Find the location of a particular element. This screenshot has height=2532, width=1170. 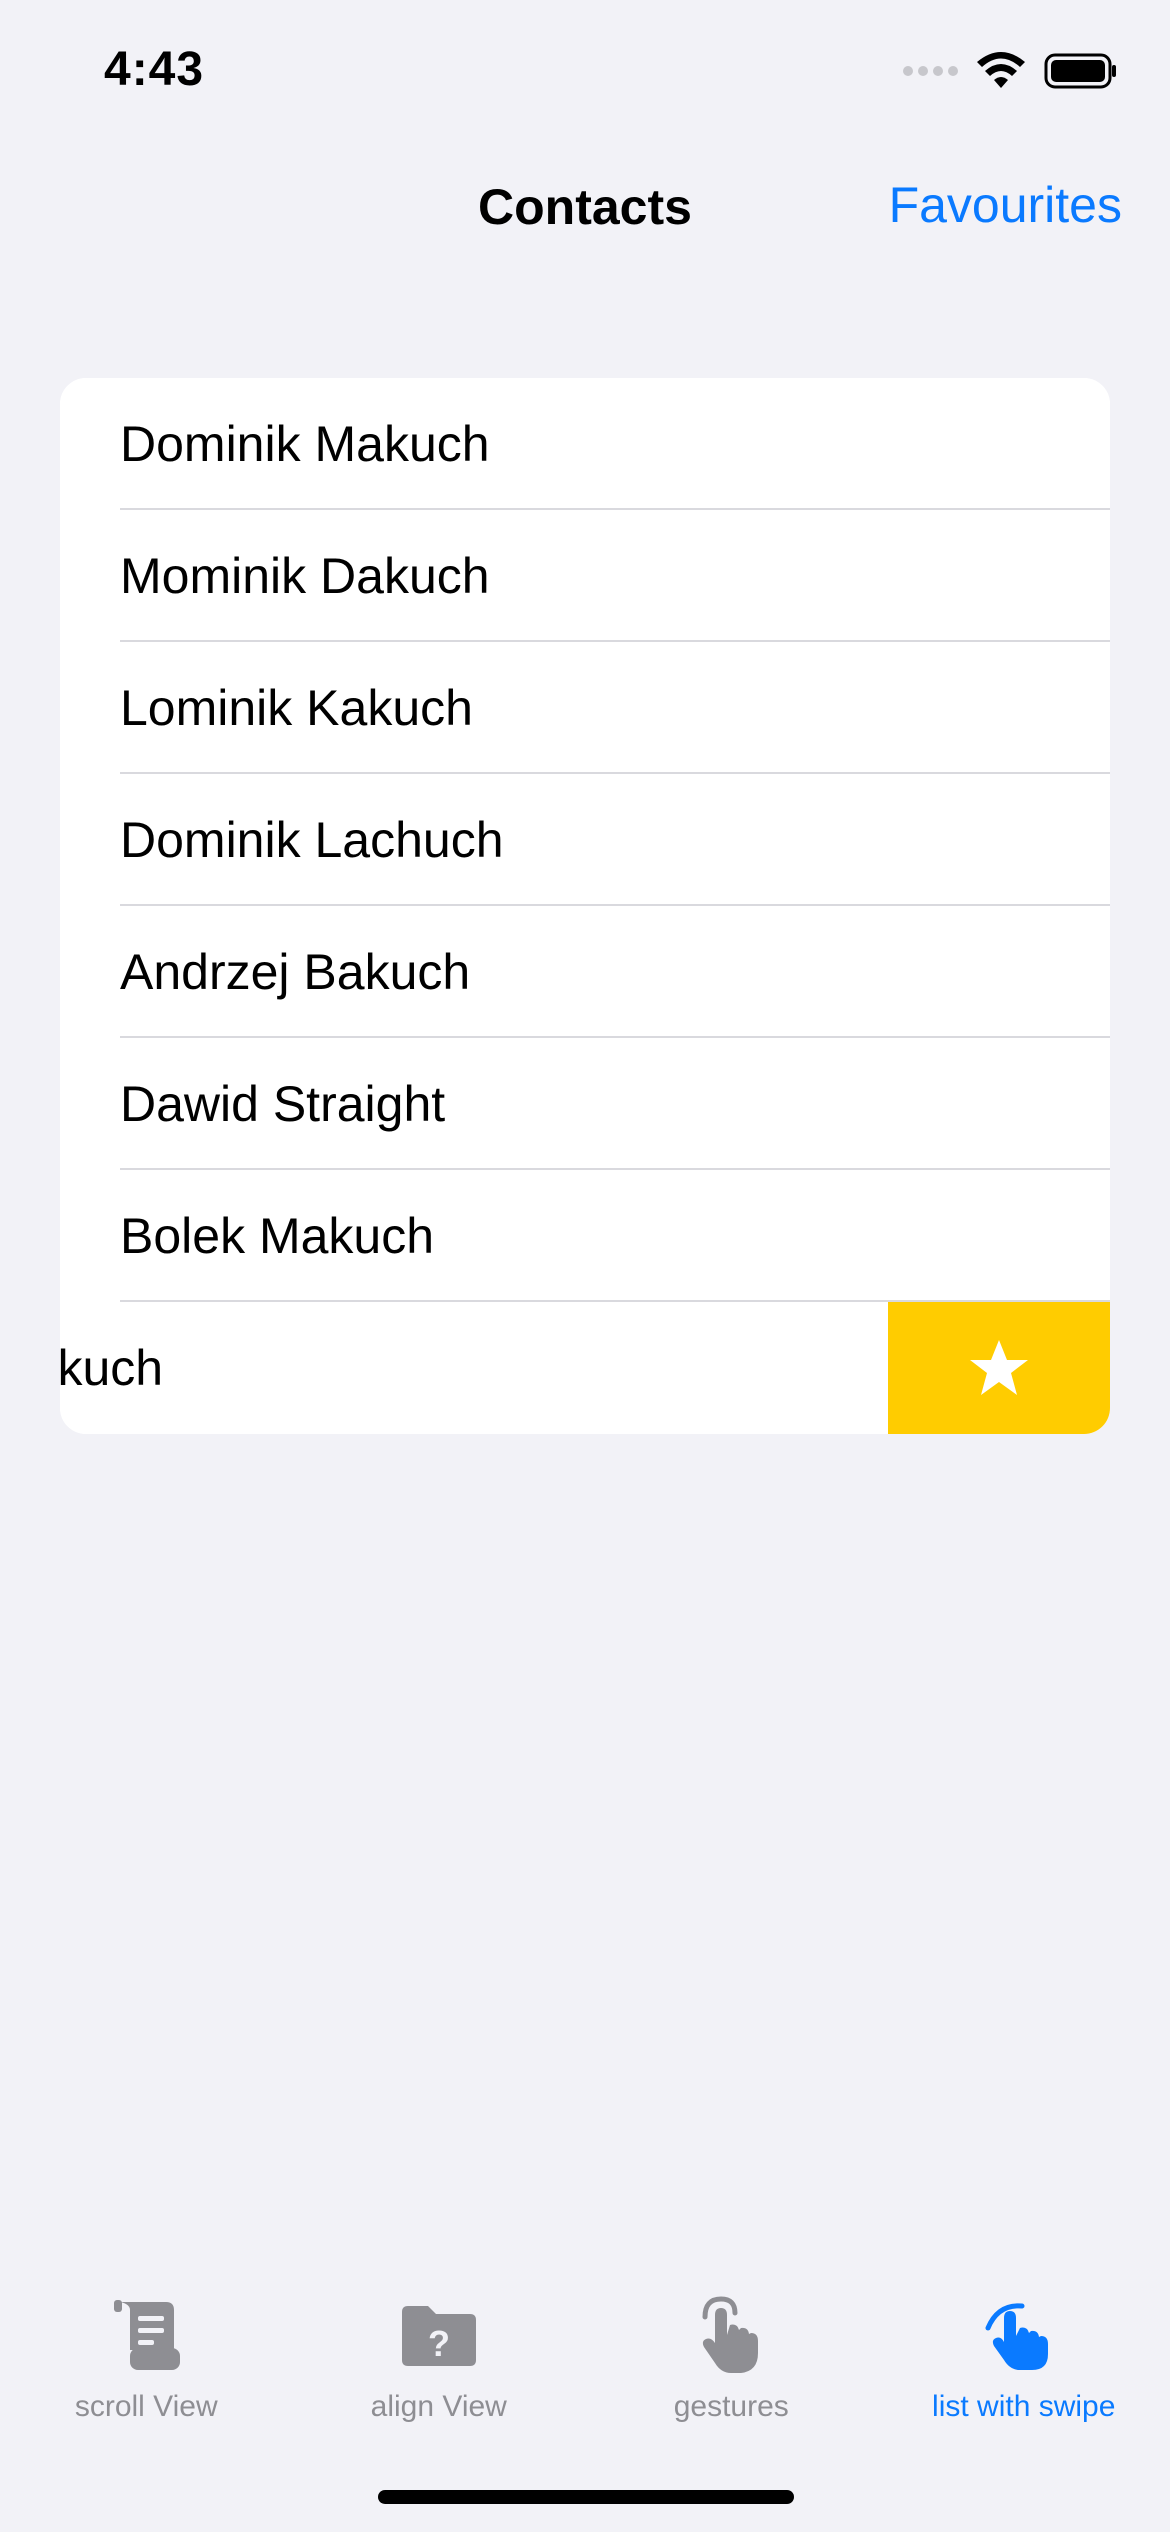

tab-label: align View is located at coordinates (438, 2406).